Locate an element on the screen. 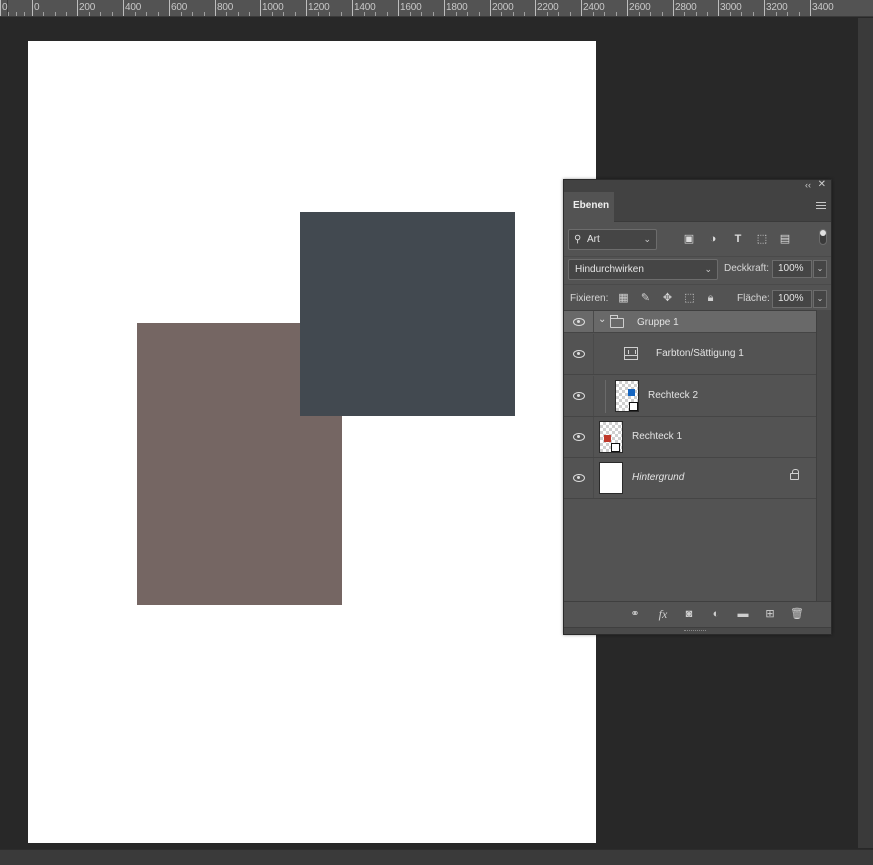  layer-row-rechteck-1: Rechteck 1 is located at coordinates (690, 437).